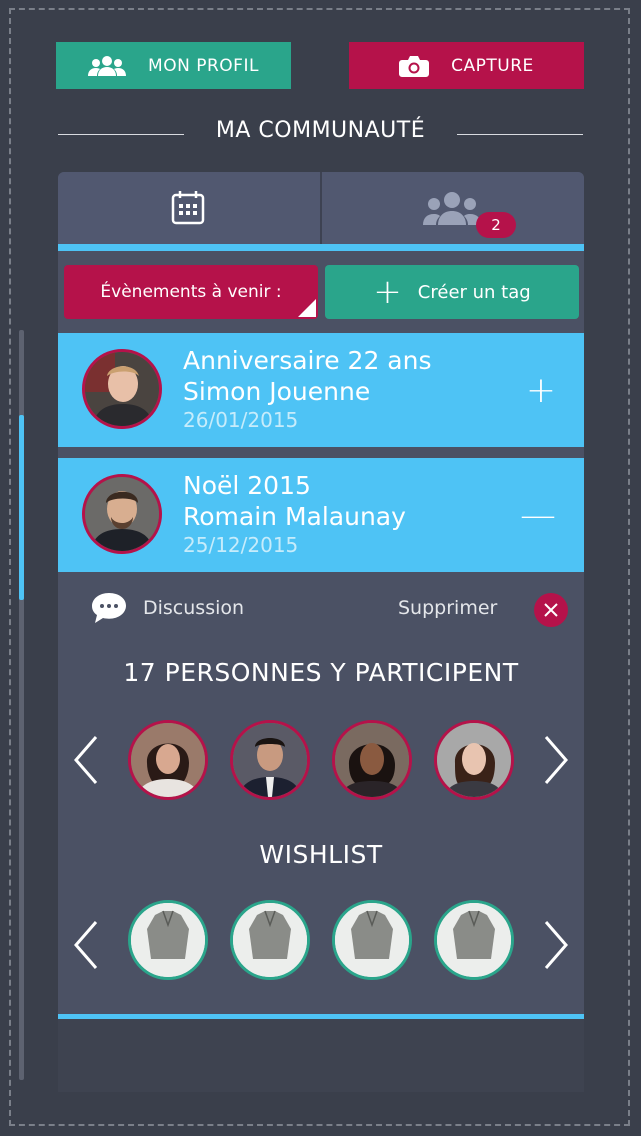  What do you see at coordinates (321, 208) in the screenshot?
I see `tab-divider` at bounding box center [321, 208].